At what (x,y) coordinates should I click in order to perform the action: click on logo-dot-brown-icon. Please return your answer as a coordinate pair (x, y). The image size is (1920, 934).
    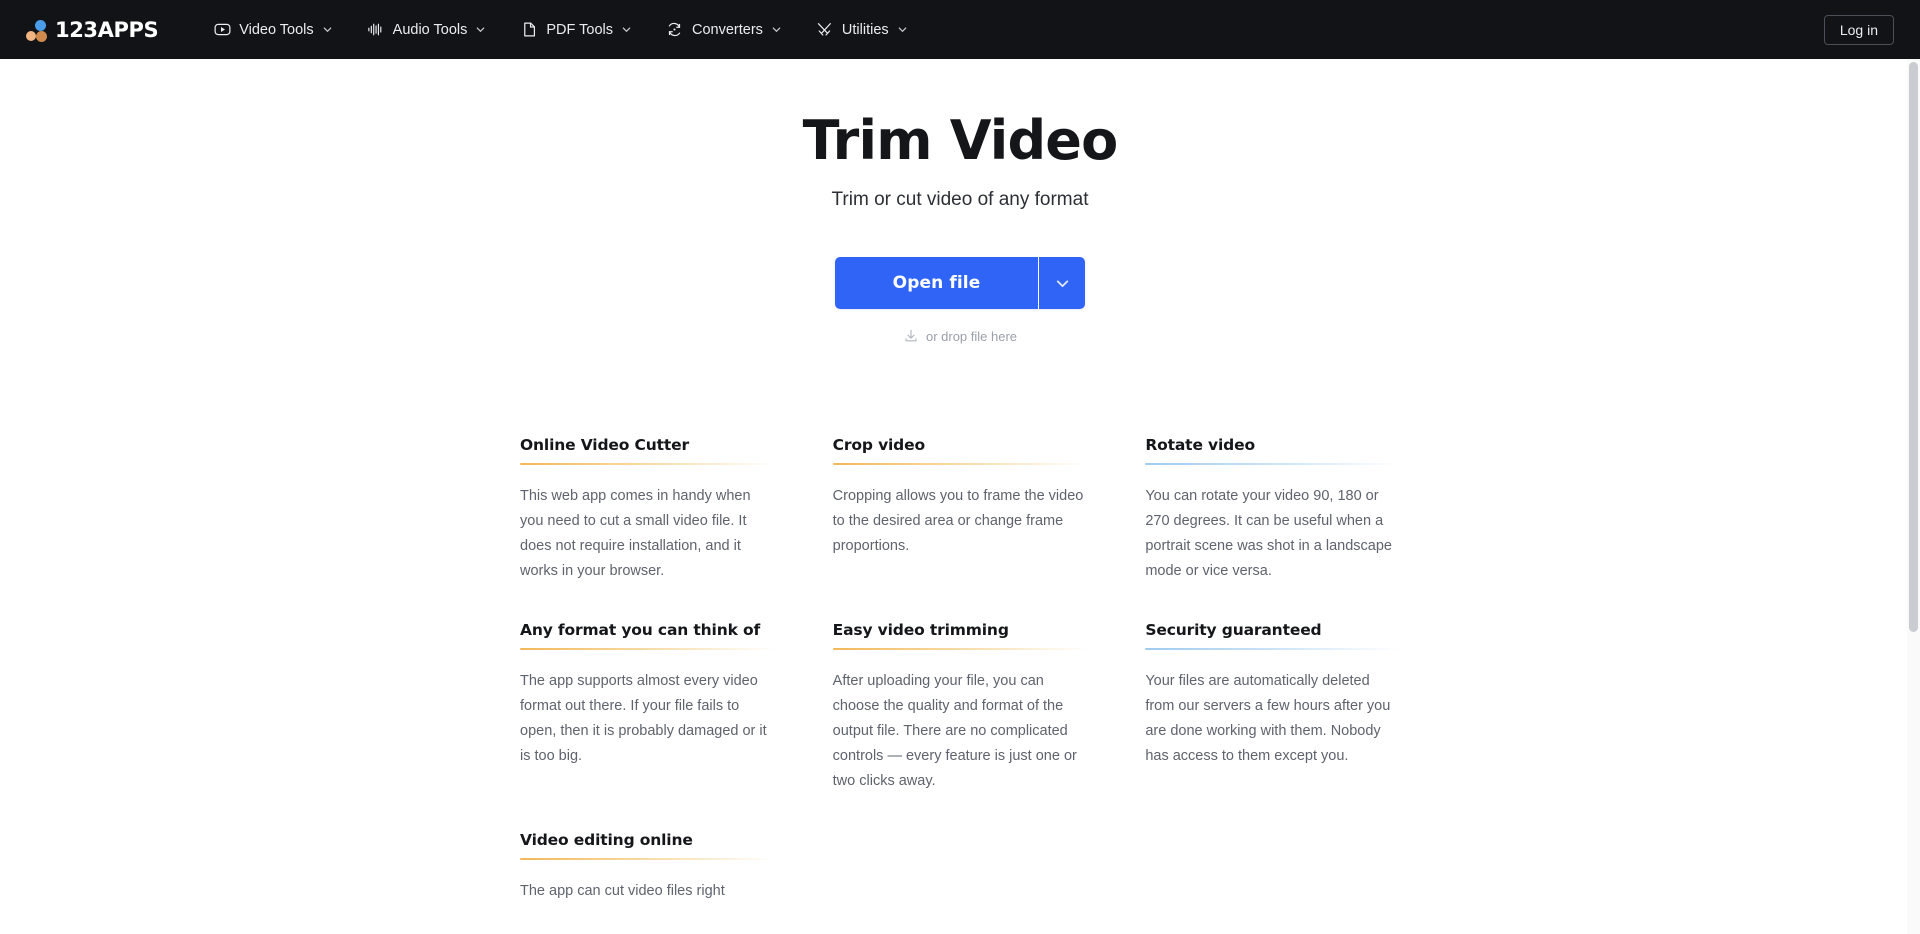
    Looking at the image, I should click on (41, 36).